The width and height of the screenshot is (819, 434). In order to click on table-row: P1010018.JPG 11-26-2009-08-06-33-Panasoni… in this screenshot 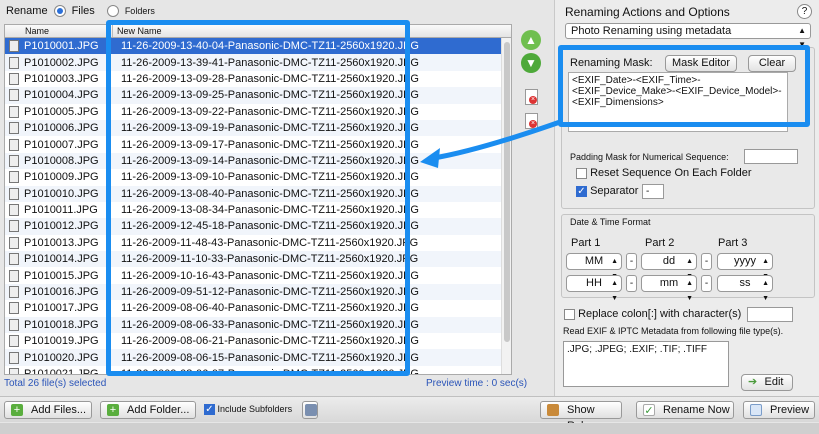, I will do `click(258, 325)`.